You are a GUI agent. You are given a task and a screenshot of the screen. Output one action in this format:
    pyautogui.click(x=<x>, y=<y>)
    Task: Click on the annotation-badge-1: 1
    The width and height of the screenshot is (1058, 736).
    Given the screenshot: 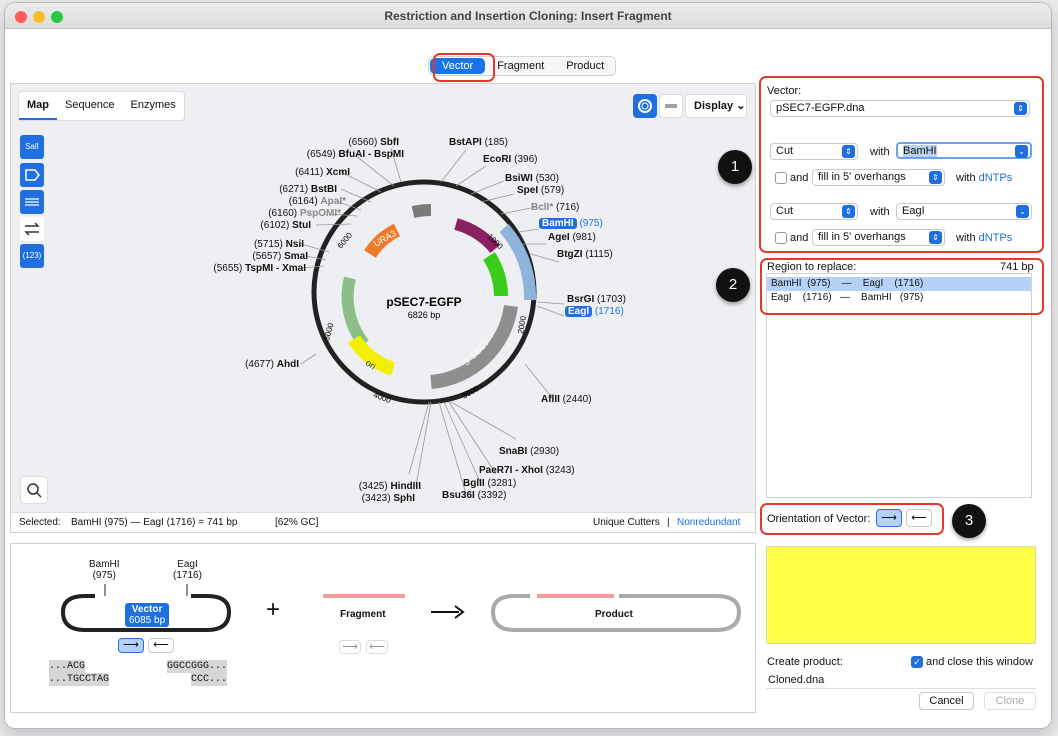 What is the action you would take?
    pyautogui.click(x=735, y=167)
    